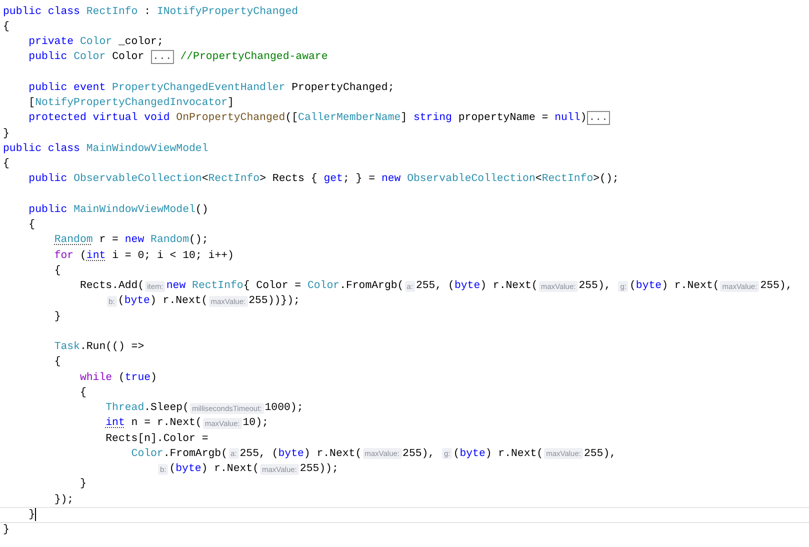 The image size is (809, 547). I want to click on code-text: propertyName =, so click(504, 118).